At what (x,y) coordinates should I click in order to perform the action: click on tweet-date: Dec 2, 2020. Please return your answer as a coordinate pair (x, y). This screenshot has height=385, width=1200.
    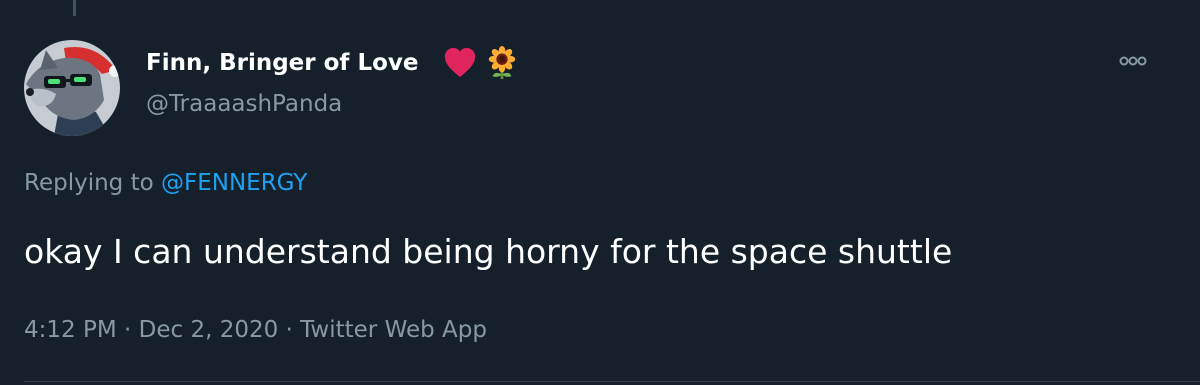
    Looking at the image, I should click on (209, 330).